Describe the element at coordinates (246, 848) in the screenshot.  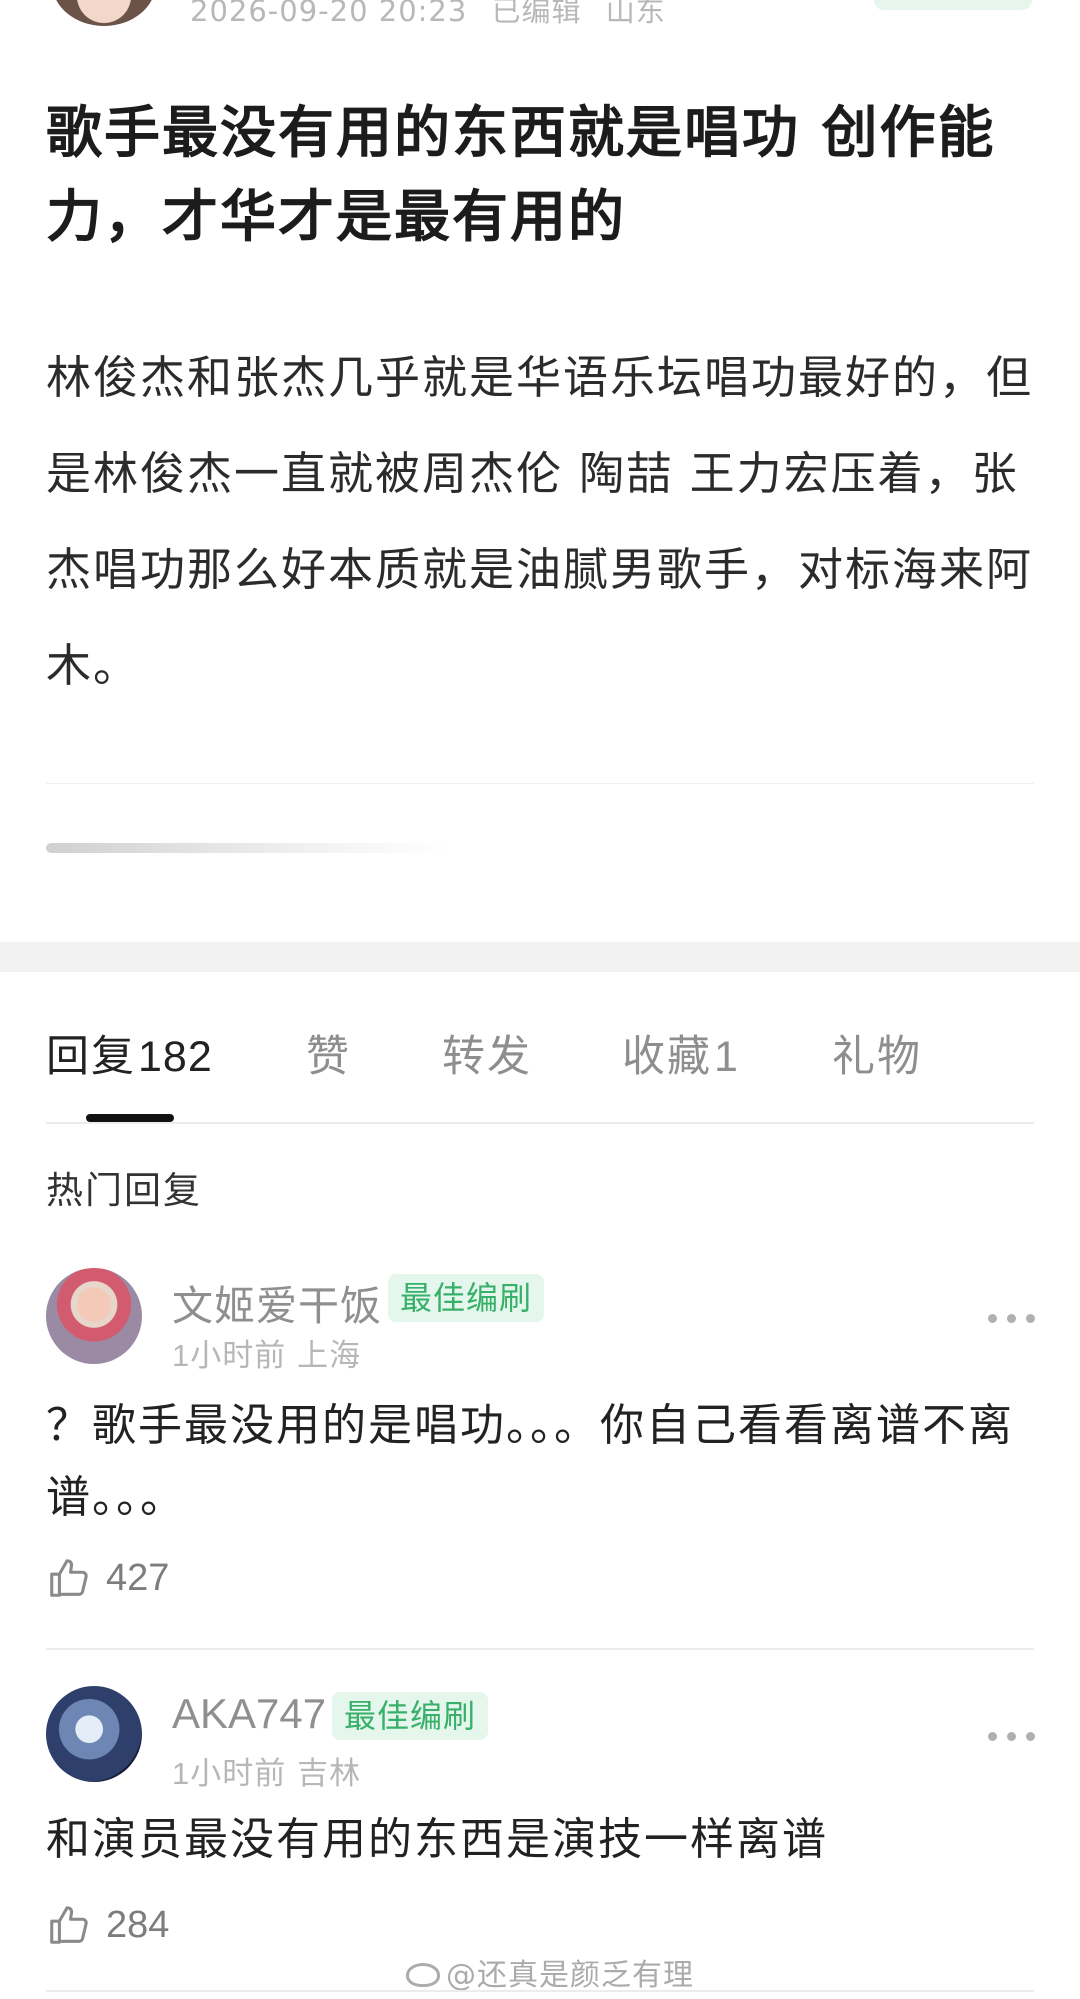
I see `loading-placeholder` at that location.